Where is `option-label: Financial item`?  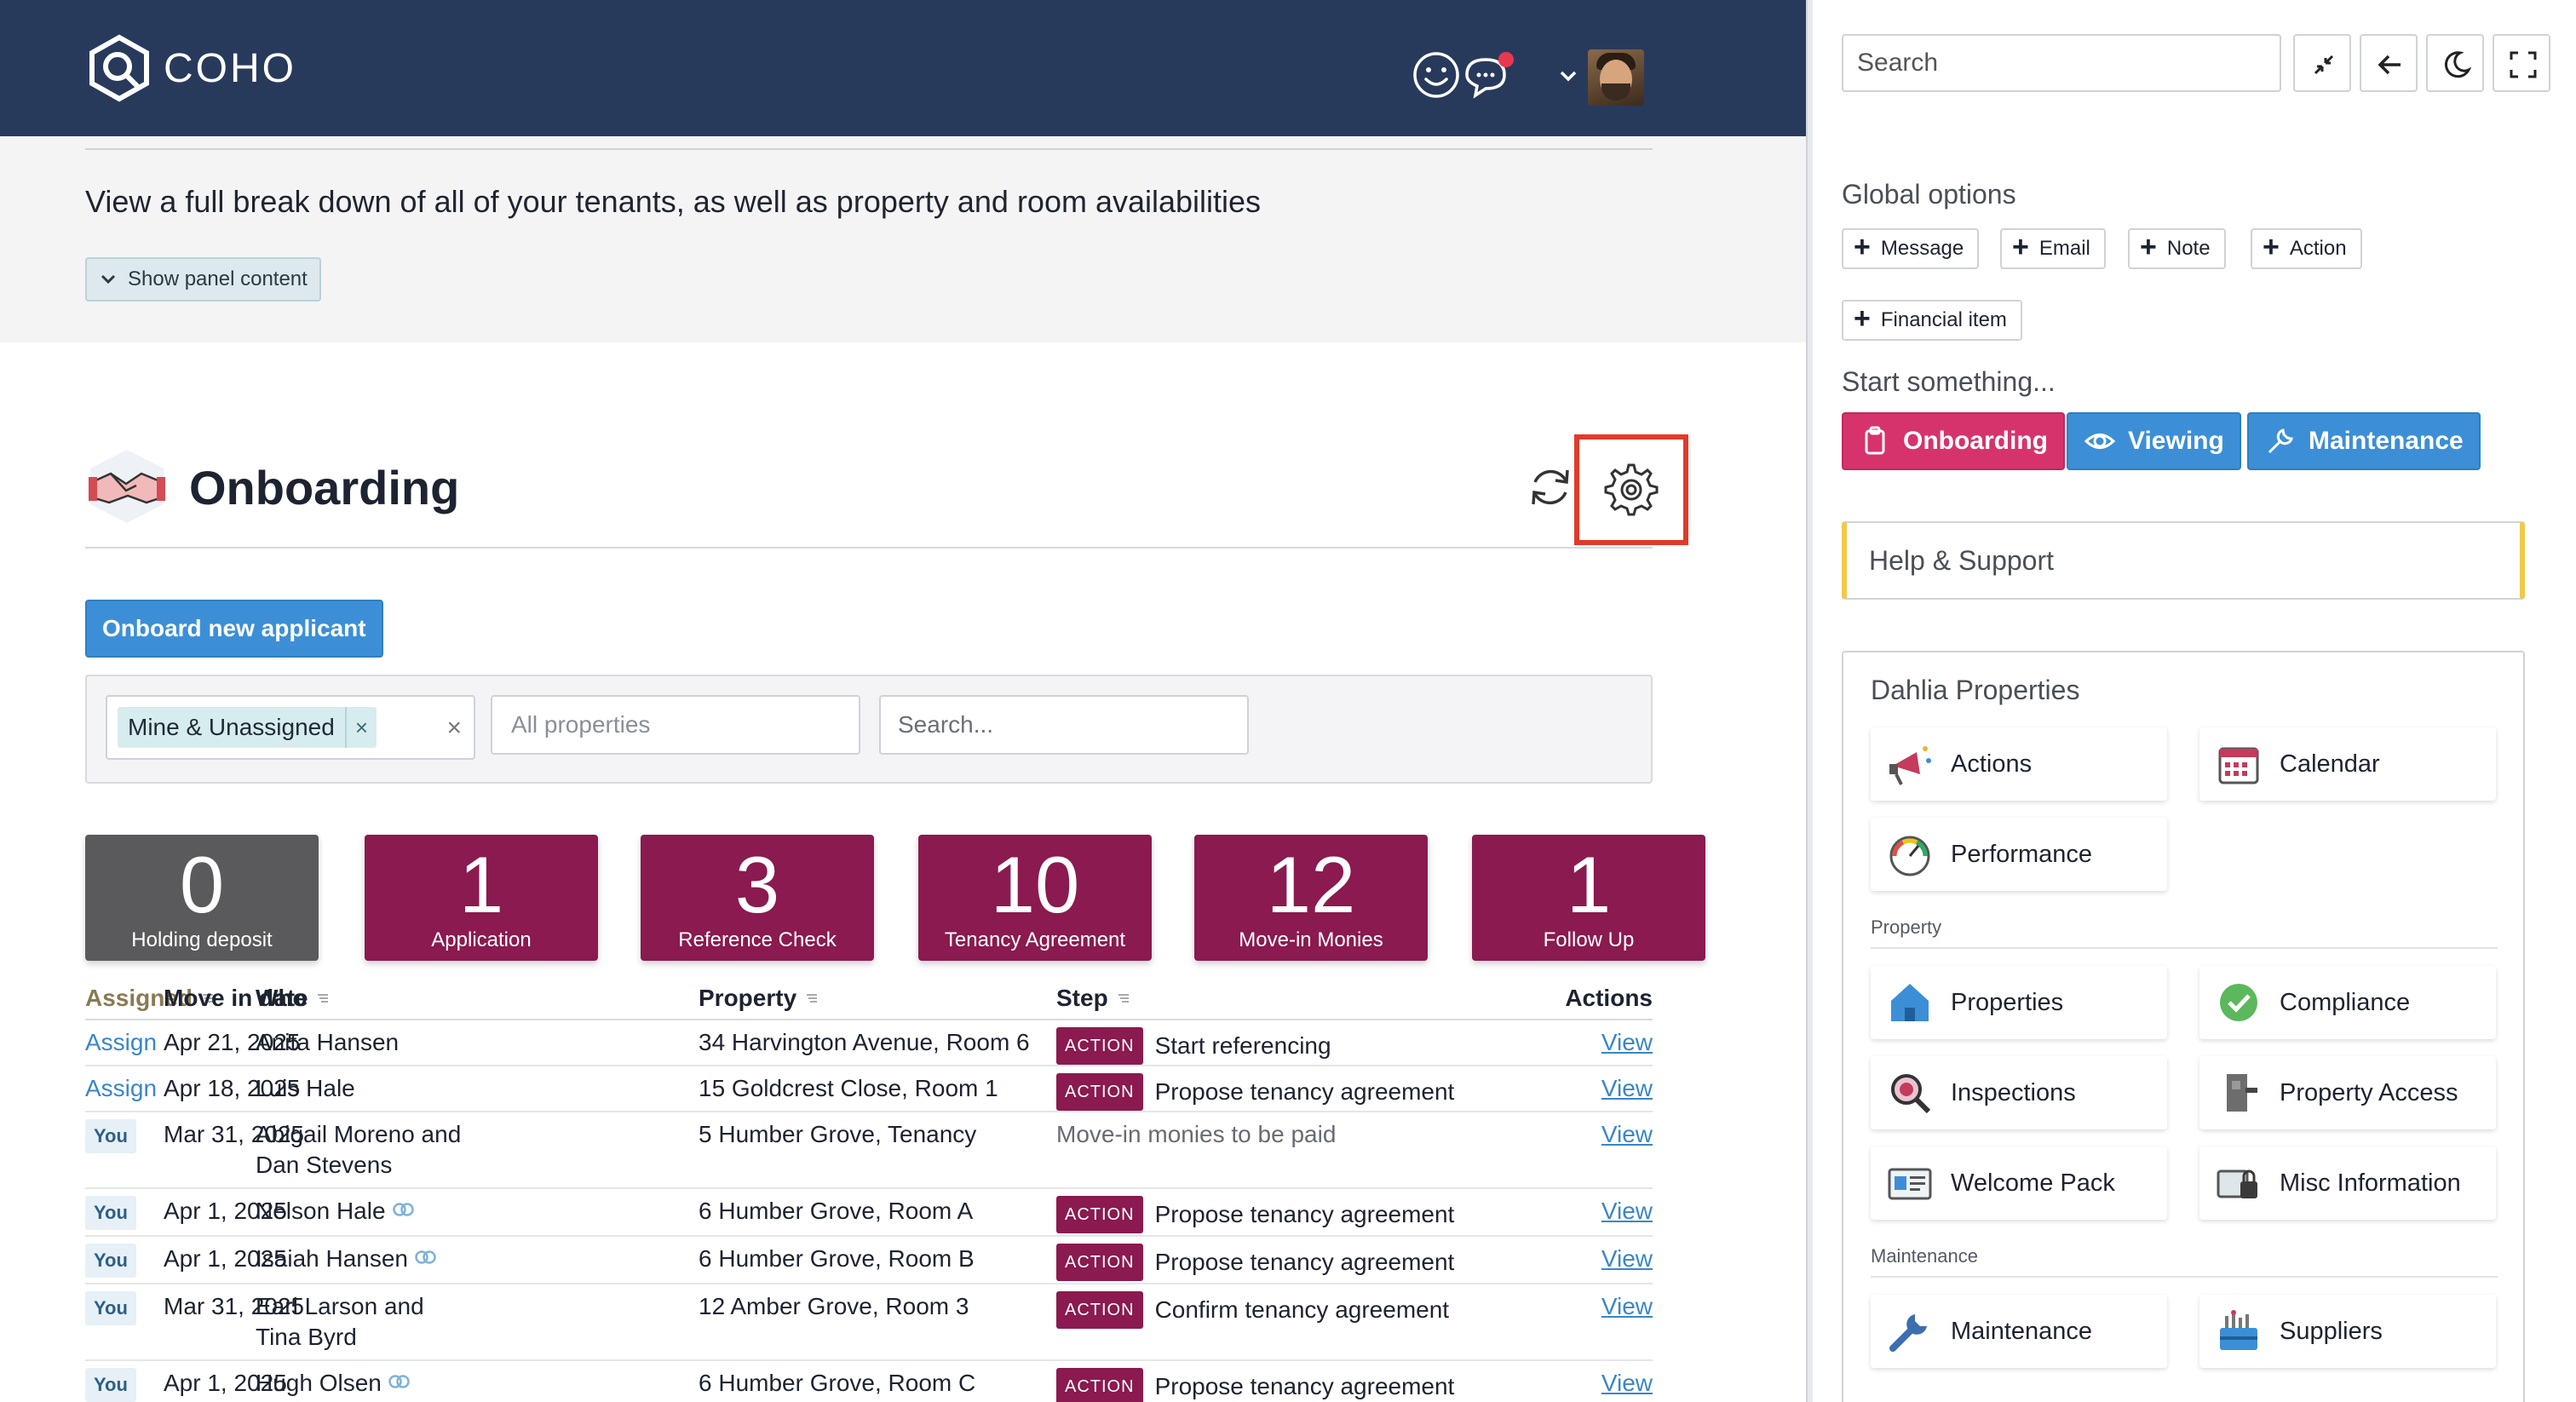
option-label: Financial item is located at coordinates (1943, 319).